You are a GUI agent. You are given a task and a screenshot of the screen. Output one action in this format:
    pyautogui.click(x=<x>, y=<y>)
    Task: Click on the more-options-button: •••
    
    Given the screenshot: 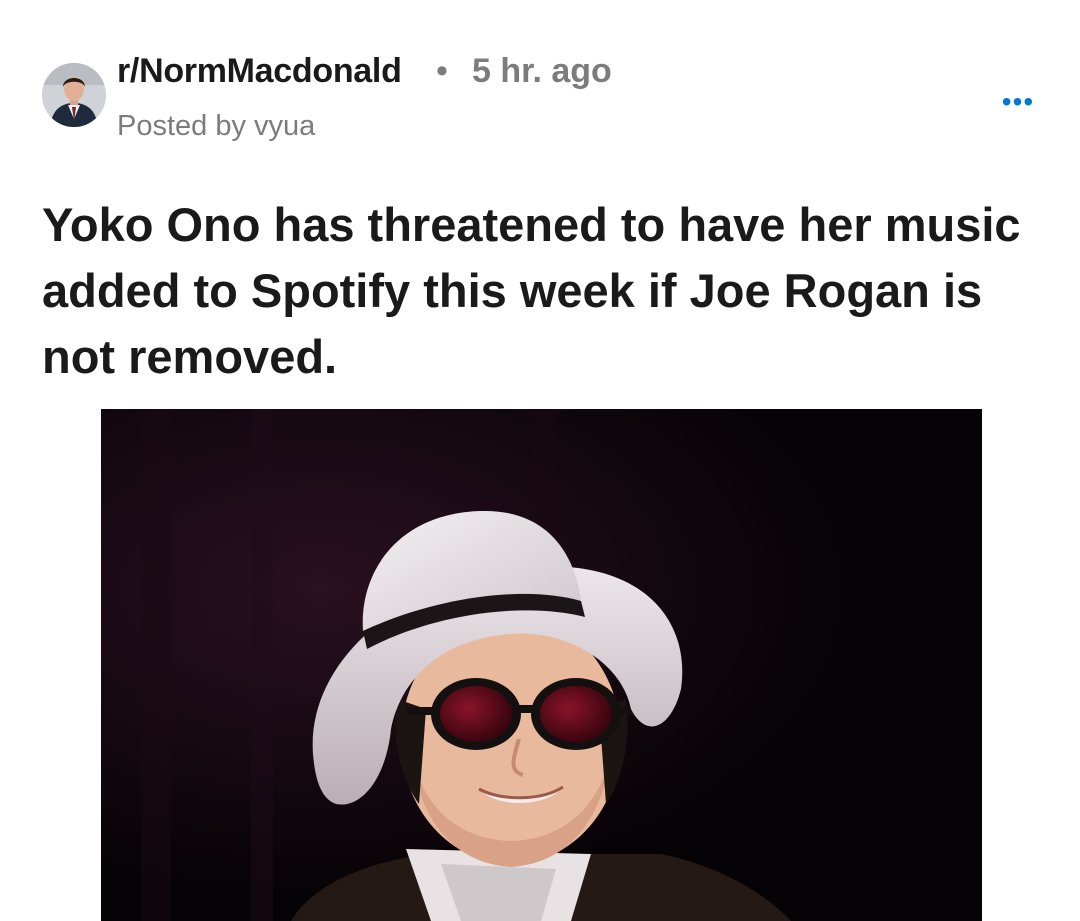 What is the action you would take?
    pyautogui.click(x=1018, y=102)
    